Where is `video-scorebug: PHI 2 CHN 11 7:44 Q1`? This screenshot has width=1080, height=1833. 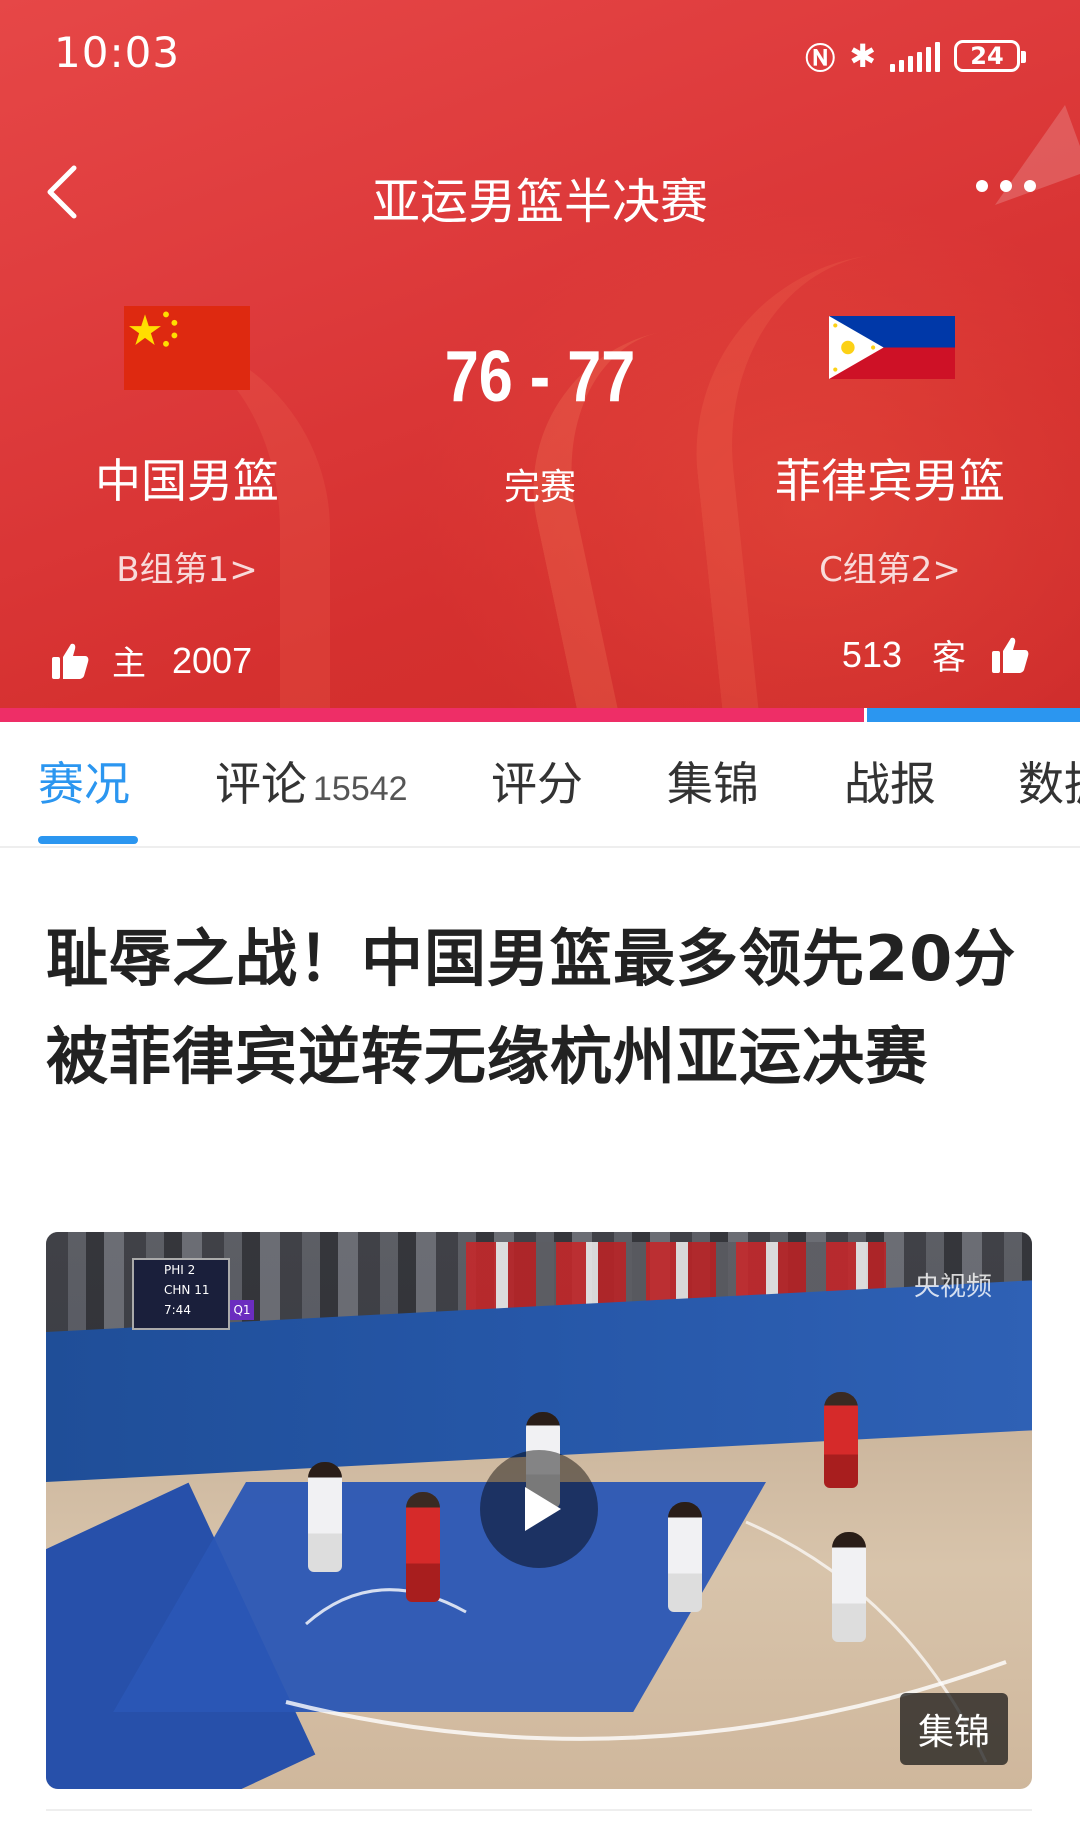 video-scorebug: PHI 2 CHN 11 7:44 Q1 is located at coordinates (193, 1294).